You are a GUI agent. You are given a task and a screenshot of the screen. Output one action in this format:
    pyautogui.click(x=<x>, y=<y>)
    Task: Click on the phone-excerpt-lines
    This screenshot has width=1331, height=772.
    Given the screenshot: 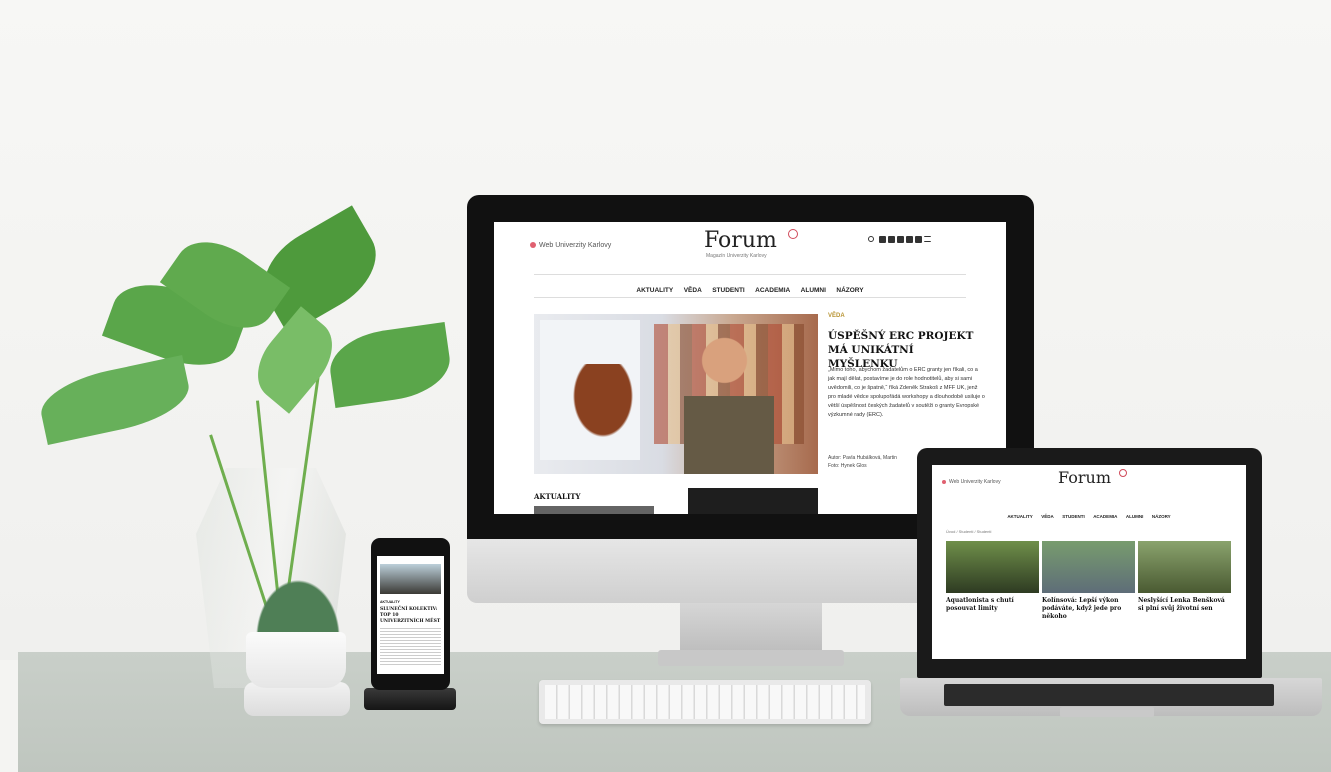 What is the action you would take?
    pyautogui.click(x=410, y=646)
    